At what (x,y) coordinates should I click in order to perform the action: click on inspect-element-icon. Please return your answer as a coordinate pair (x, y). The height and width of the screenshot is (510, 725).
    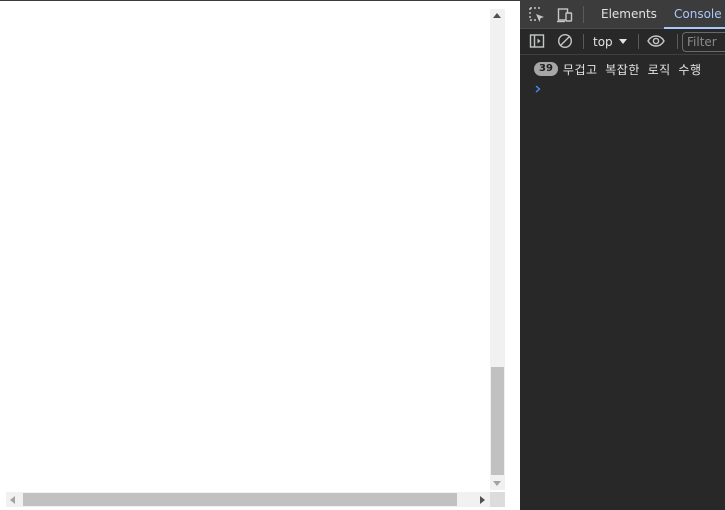
    Looking at the image, I should click on (537, 15).